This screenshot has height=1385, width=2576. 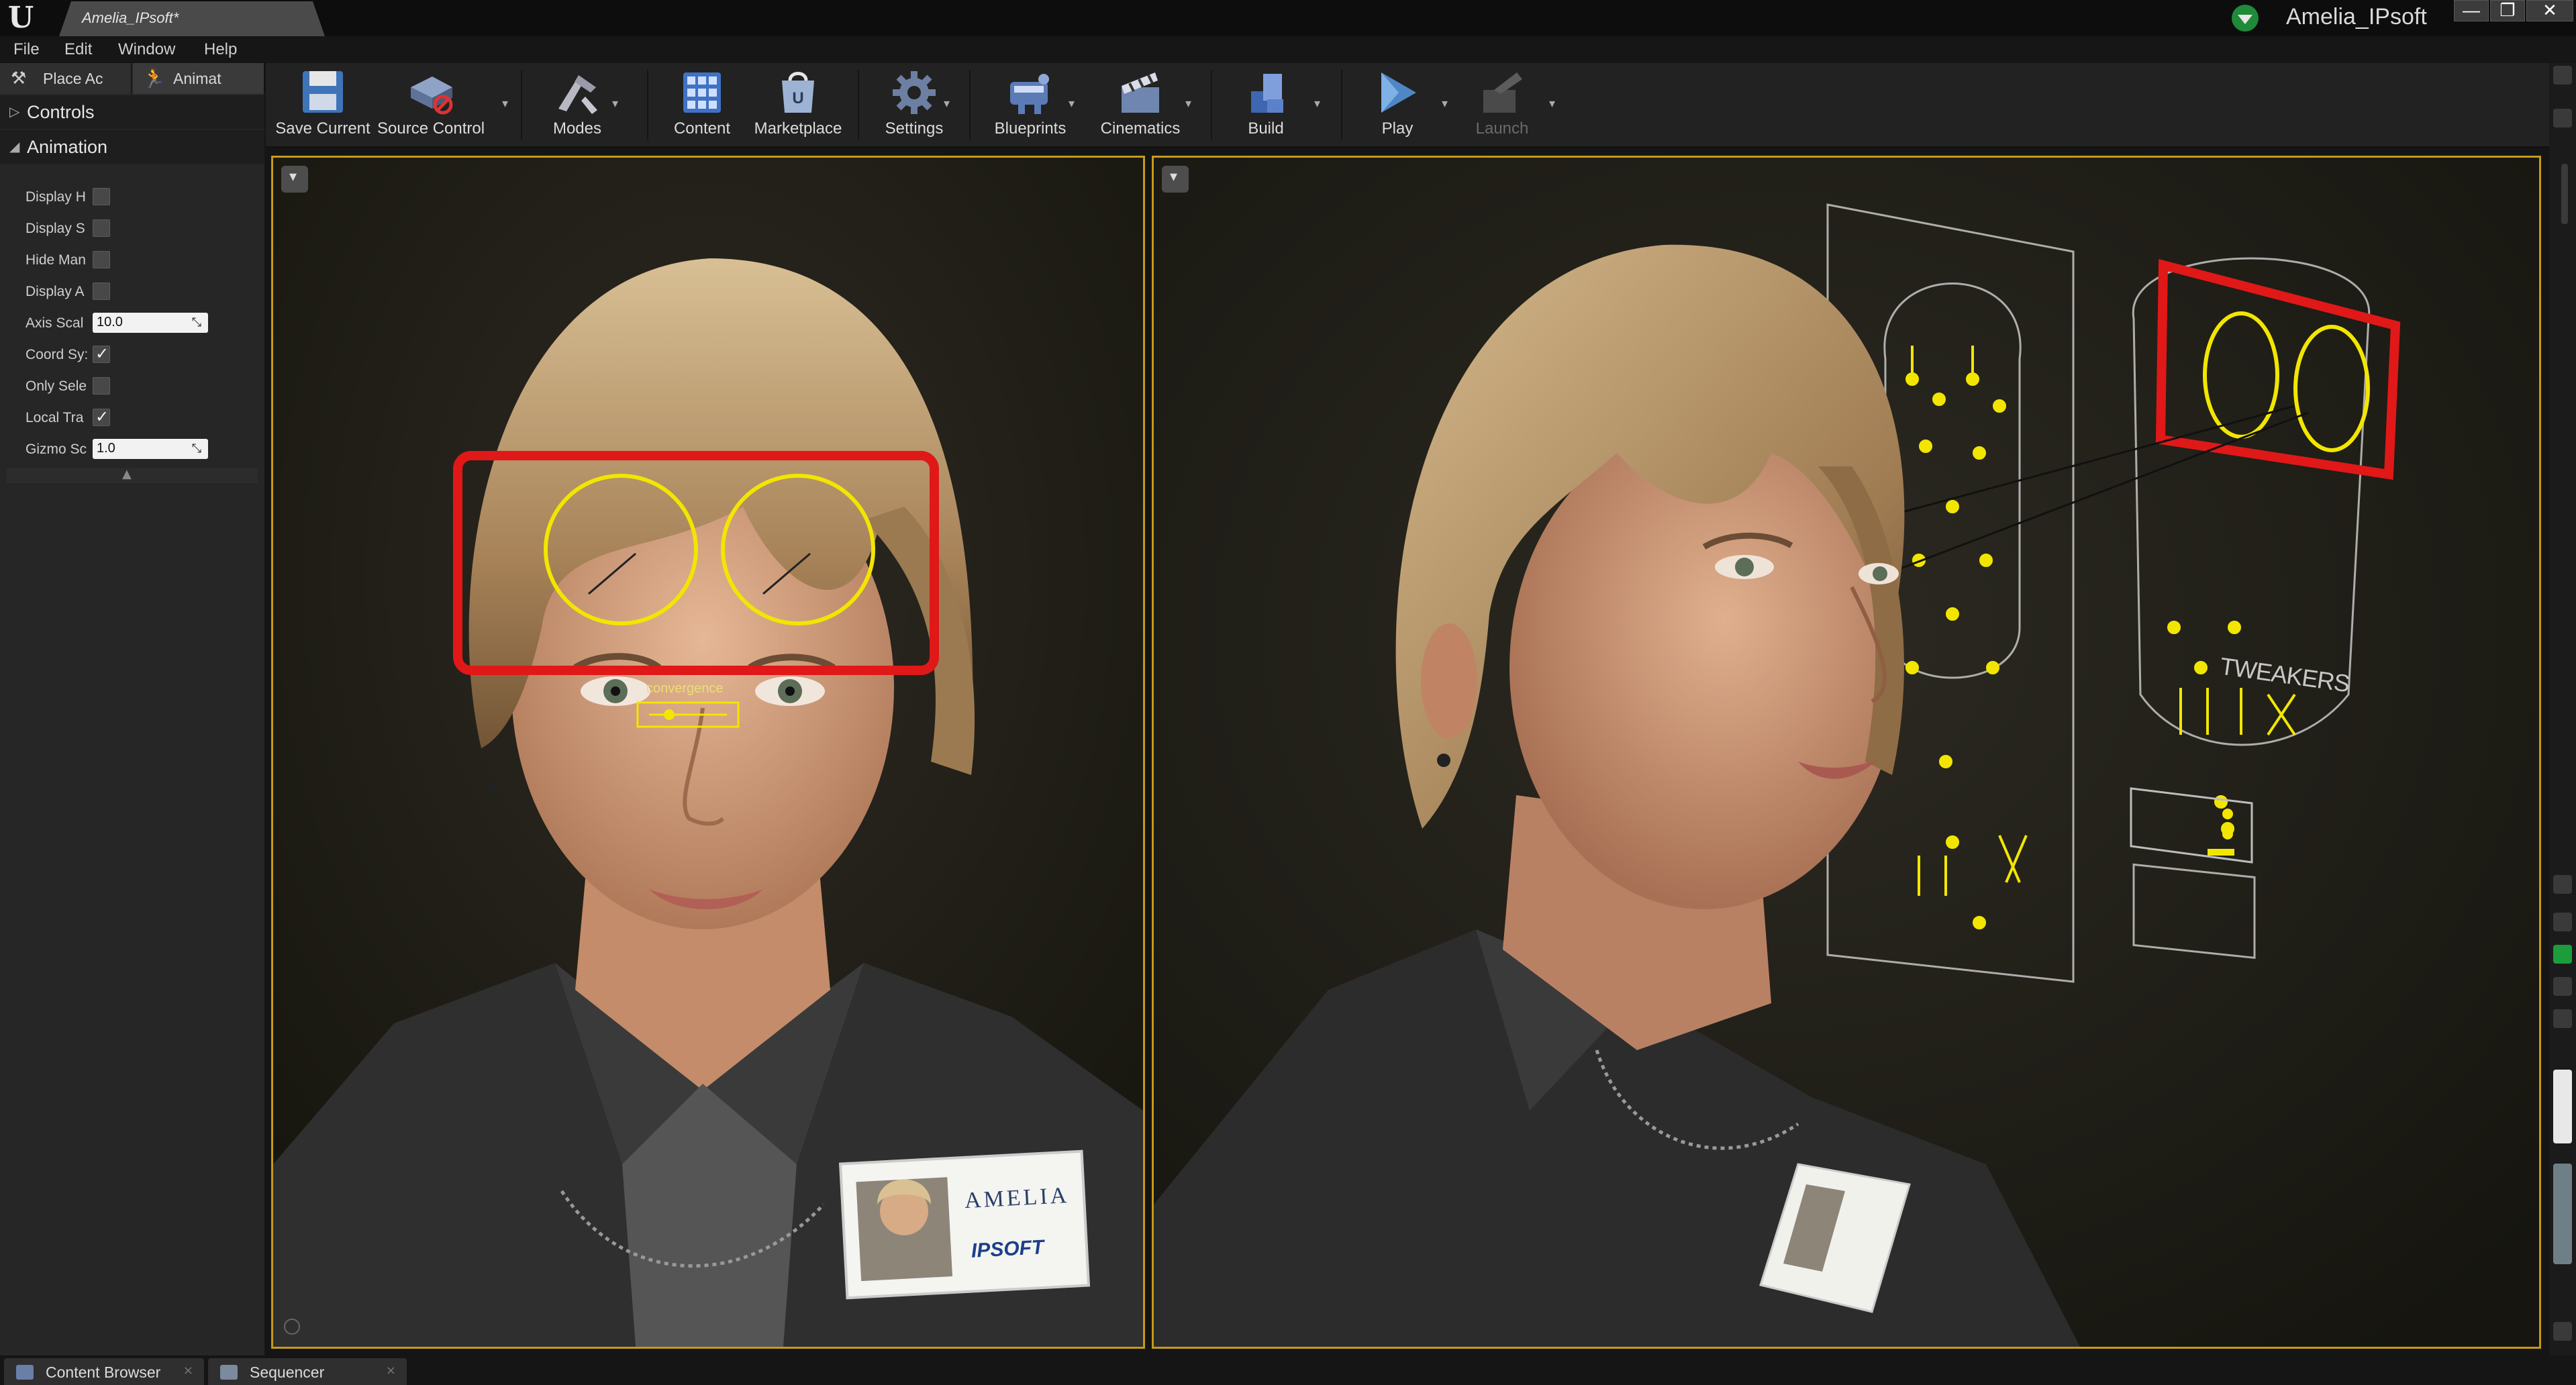 I want to click on preview-thumbnail, so click(x=2562, y=1106).